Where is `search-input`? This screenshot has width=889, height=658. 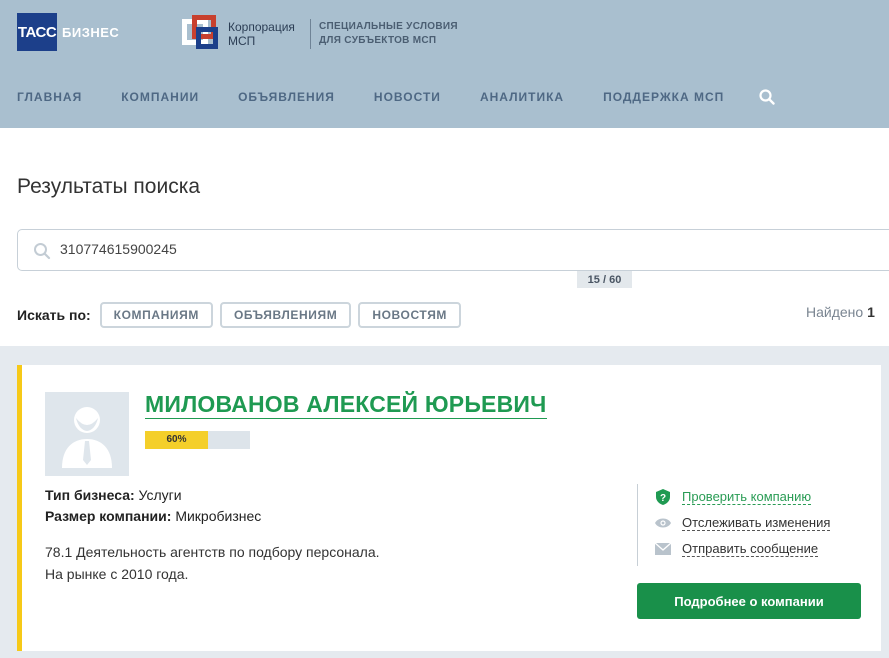
search-input is located at coordinates (360, 249).